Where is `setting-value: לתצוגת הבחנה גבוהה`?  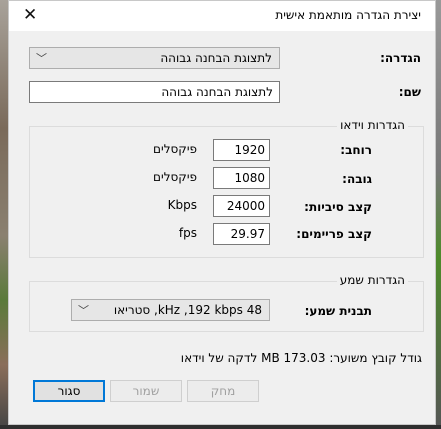 setting-value: לתצוגת הבחנה גבוהה is located at coordinates (216, 58).